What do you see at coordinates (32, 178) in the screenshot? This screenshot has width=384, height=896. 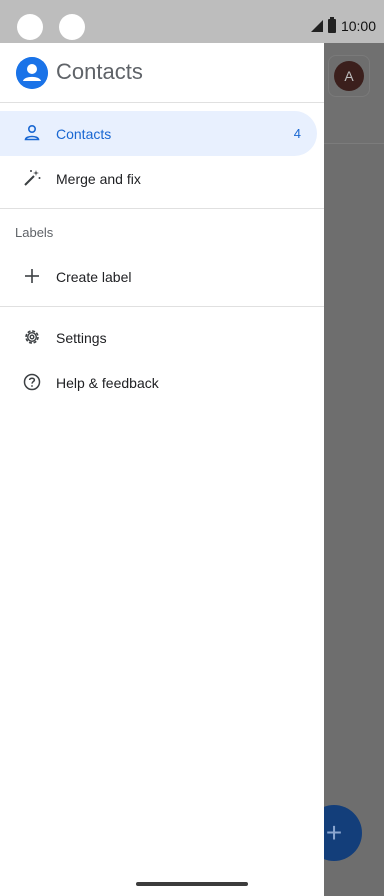 I see `magic-wand-icon` at bounding box center [32, 178].